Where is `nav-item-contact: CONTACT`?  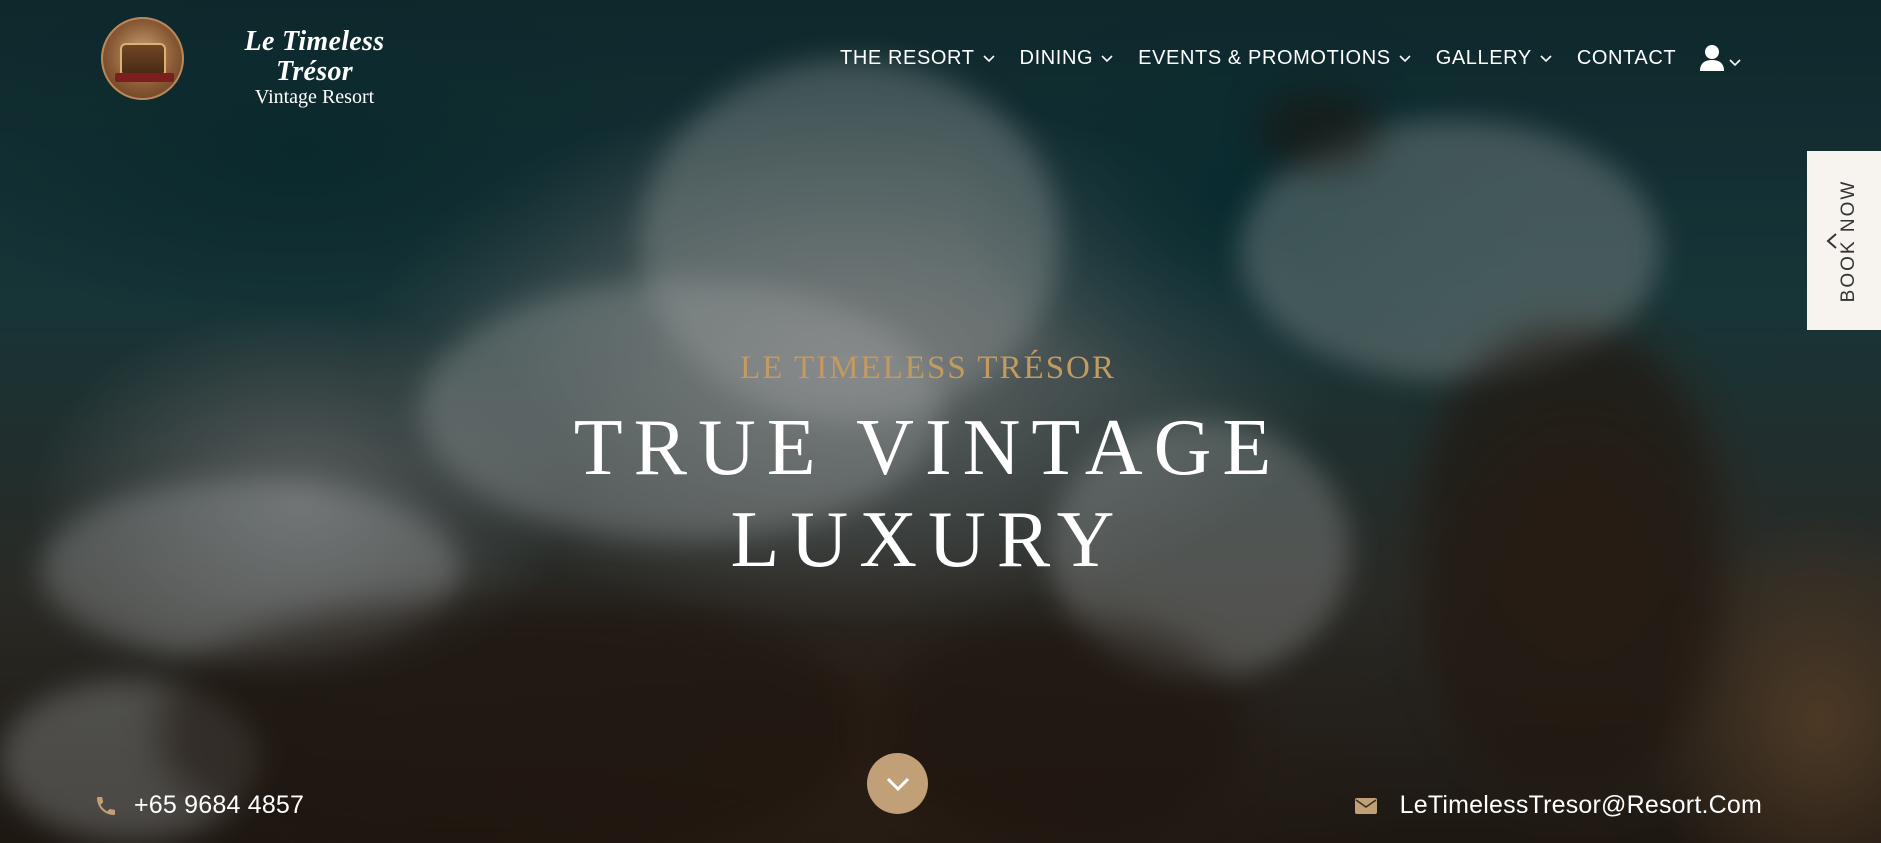
nav-item-contact: CONTACT is located at coordinates (1626, 58).